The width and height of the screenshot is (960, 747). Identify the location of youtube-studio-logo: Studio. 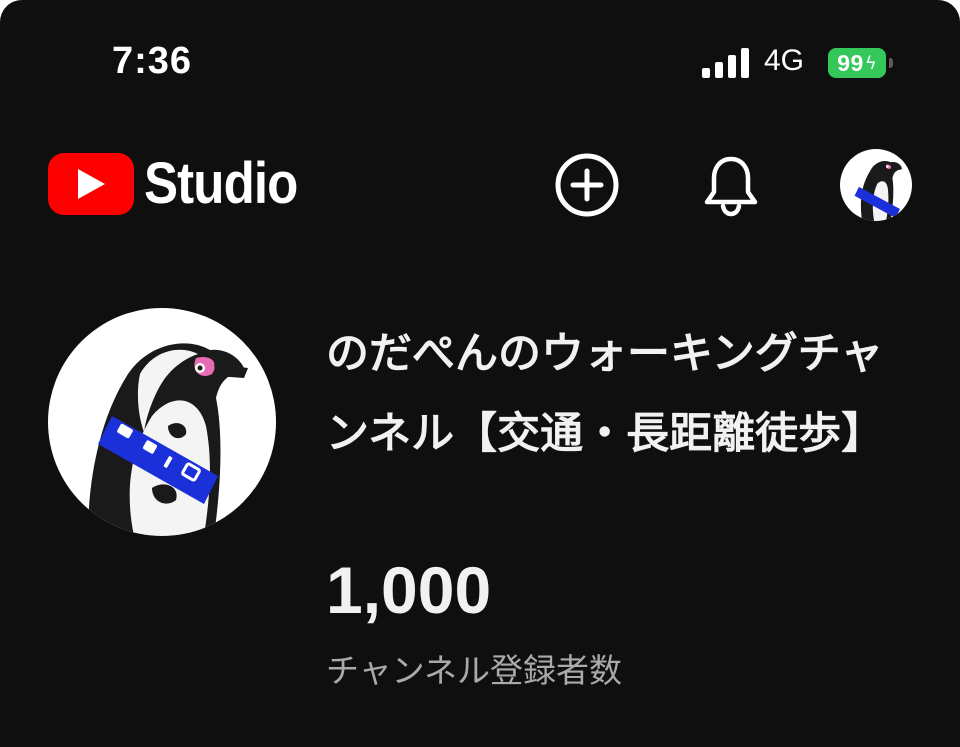
(183, 183).